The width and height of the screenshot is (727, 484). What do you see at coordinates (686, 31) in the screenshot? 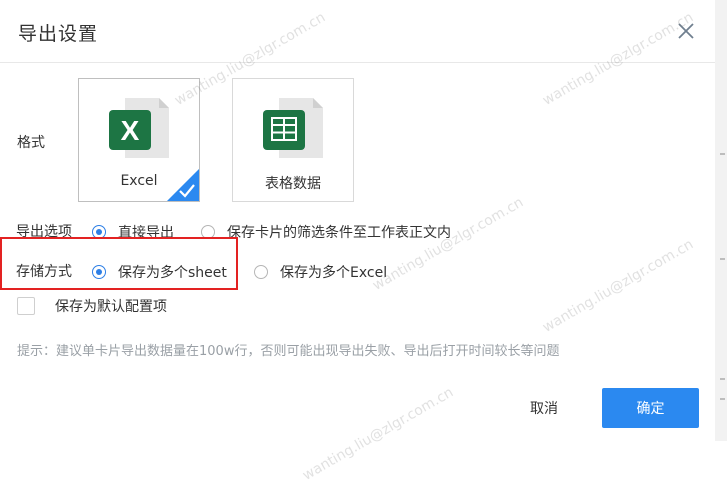
I see `close-icon` at bounding box center [686, 31].